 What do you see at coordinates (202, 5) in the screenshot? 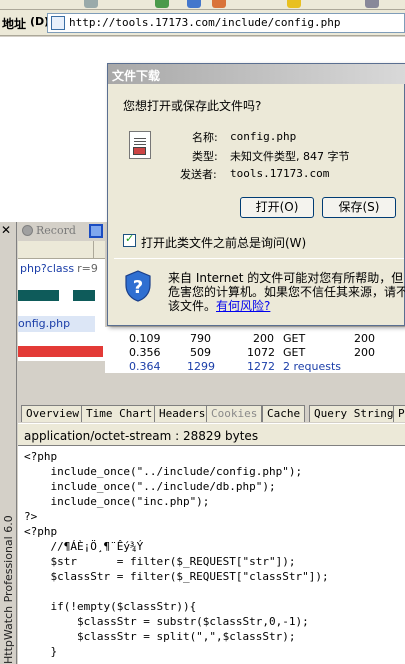
I see `browser-toolbar` at bounding box center [202, 5].